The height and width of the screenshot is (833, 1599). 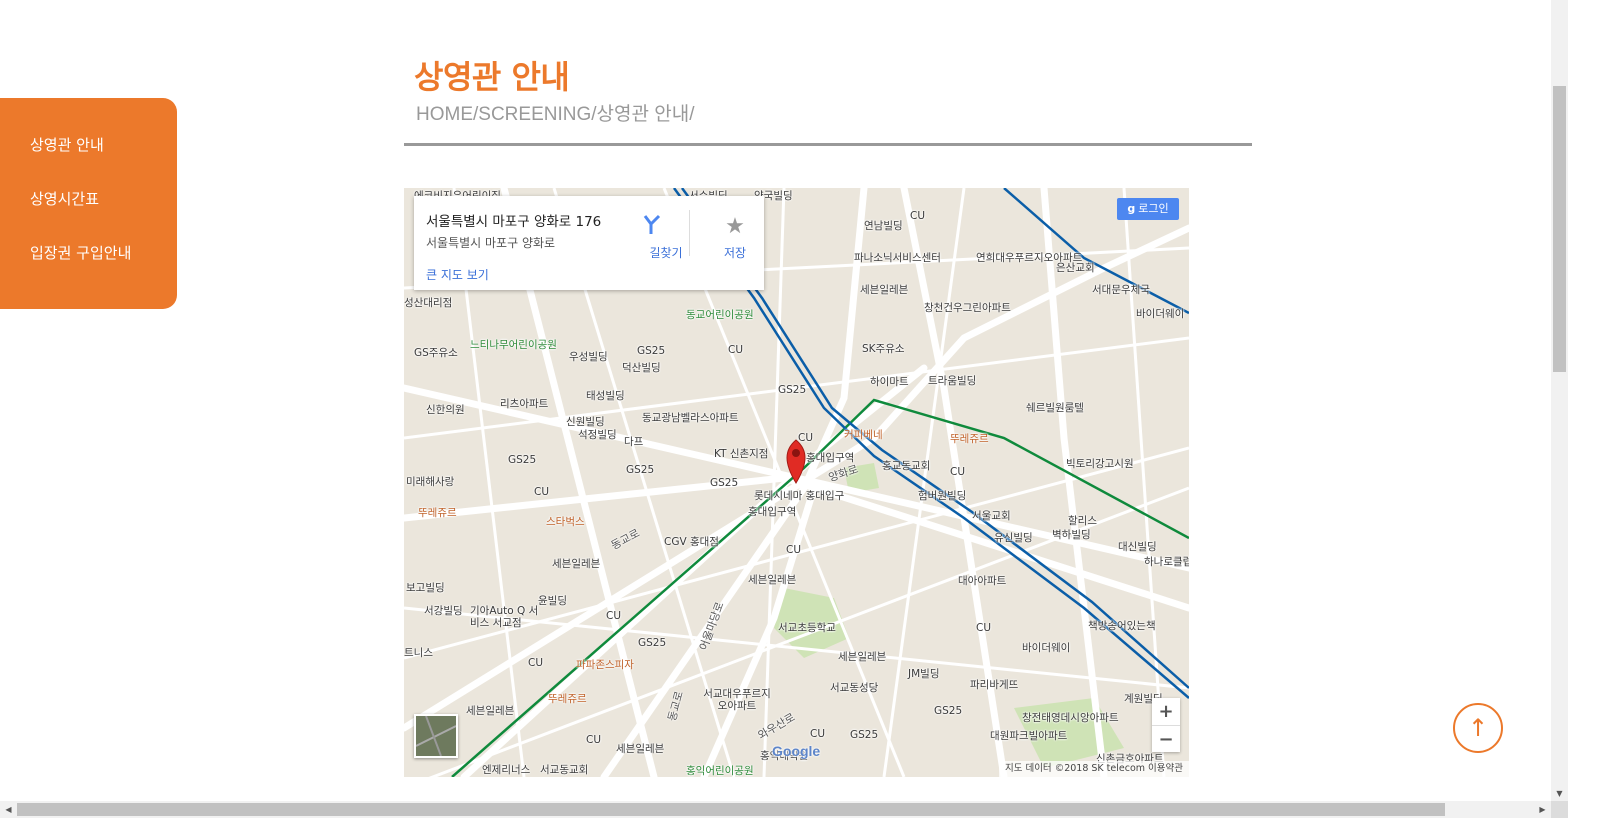 I want to click on map-label: 기아Auto Q 서비스 서교점, so click(x=504, y=617).